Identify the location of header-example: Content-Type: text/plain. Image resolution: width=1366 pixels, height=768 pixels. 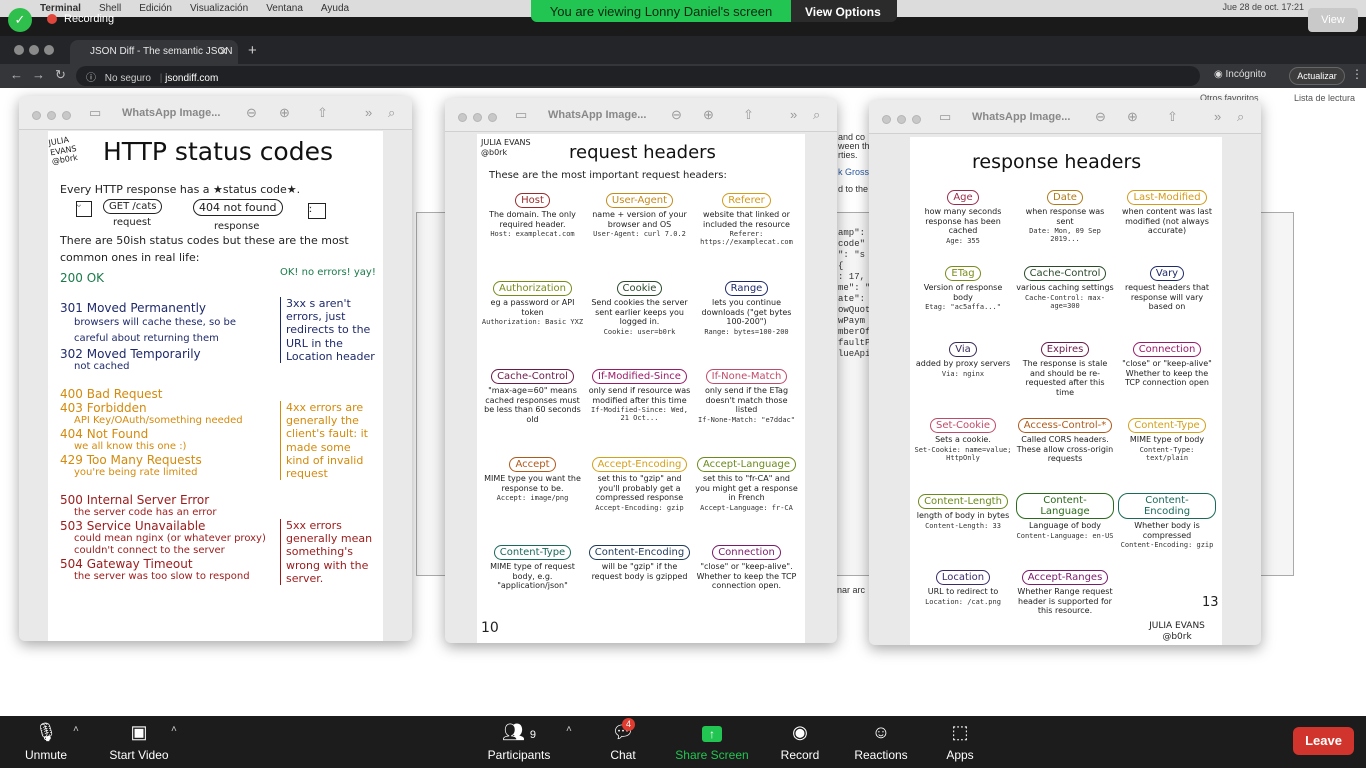
(1167, 453).